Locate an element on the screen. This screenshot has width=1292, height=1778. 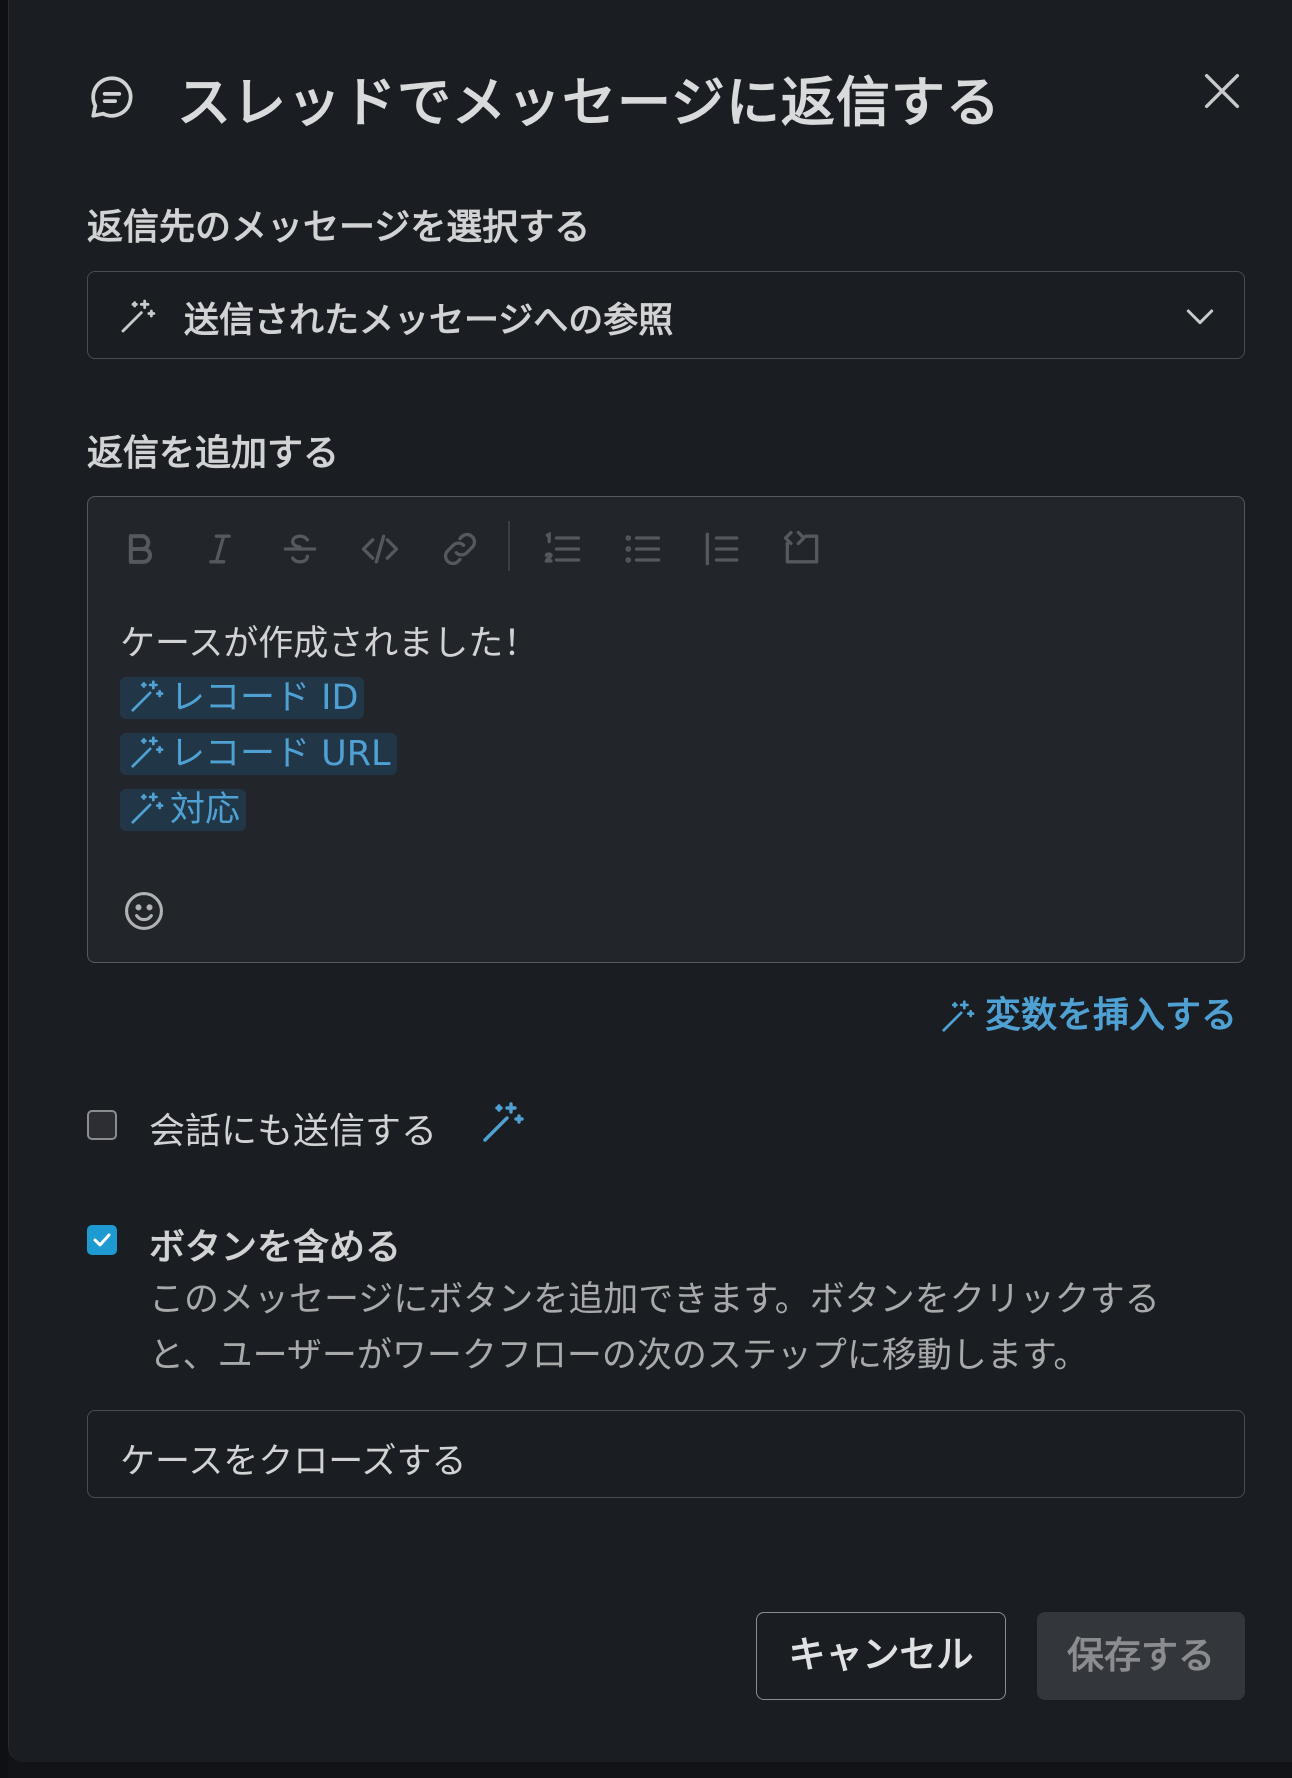
insert-variable-link: 変数を挿入する is located at coordinates (1088, 1012).